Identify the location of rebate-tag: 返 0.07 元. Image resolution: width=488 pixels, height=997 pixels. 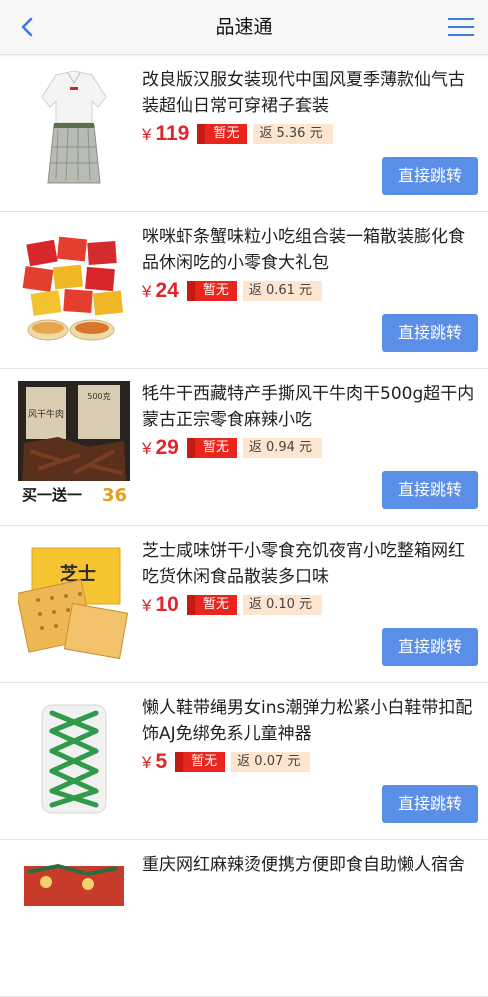
(271, 762).